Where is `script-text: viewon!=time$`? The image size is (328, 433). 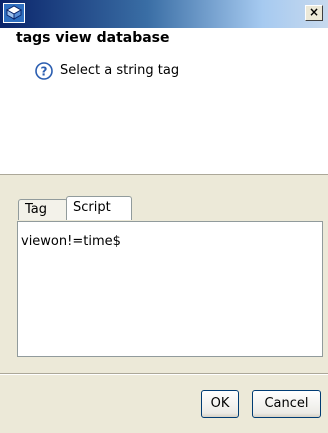 script-text: viewon!=time$ is located at coordinates (71, 241).